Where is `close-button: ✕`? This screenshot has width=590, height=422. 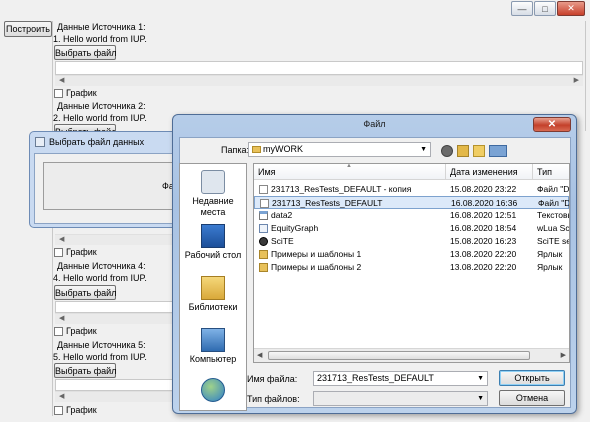 close-button: ✕ is located at coordinates (571, 8).